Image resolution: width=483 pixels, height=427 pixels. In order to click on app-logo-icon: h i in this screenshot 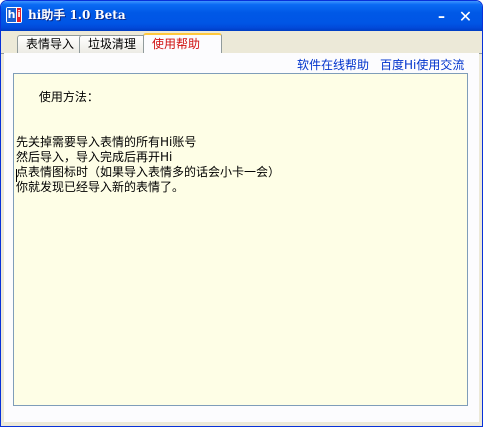, I will do `click(14, 15)`.